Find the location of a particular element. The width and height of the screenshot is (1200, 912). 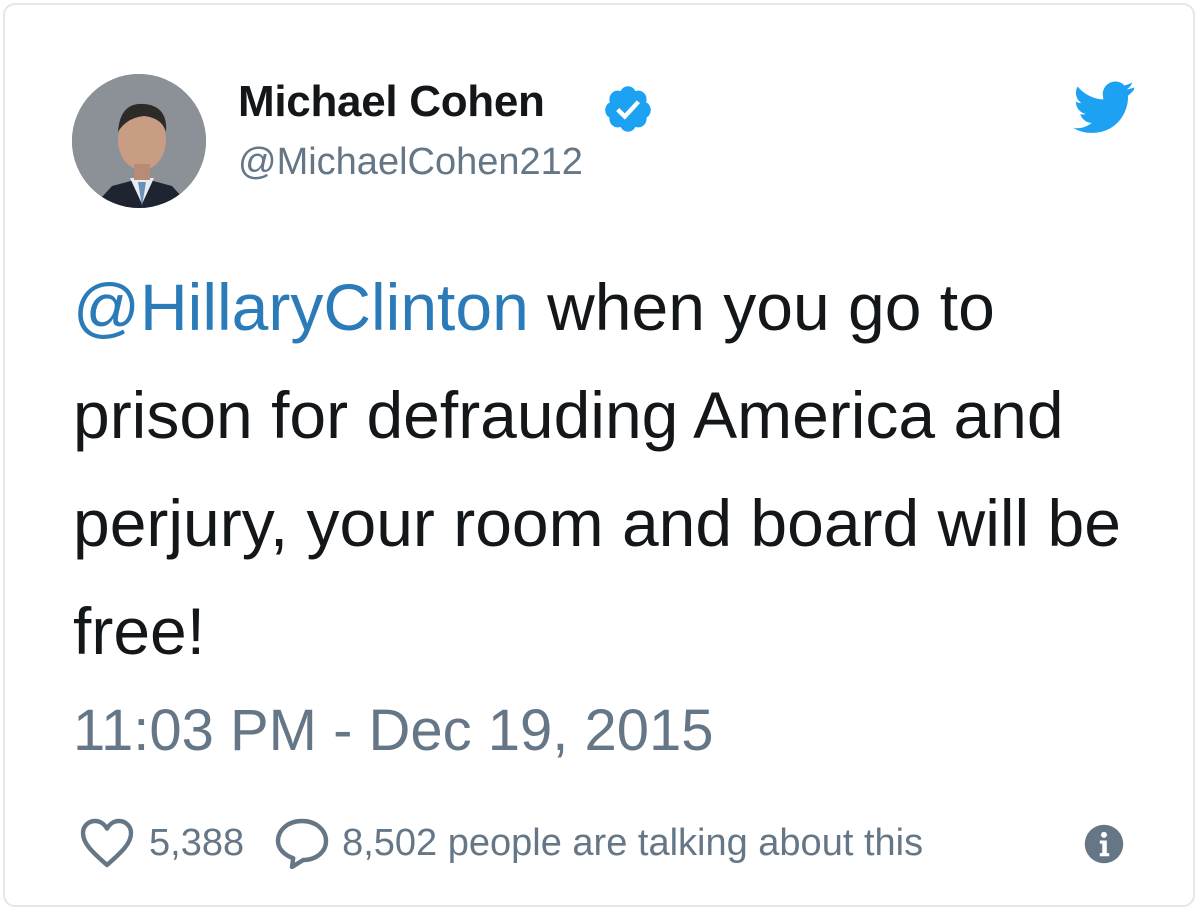

avatar-photo is located at coordinates (139, 141).